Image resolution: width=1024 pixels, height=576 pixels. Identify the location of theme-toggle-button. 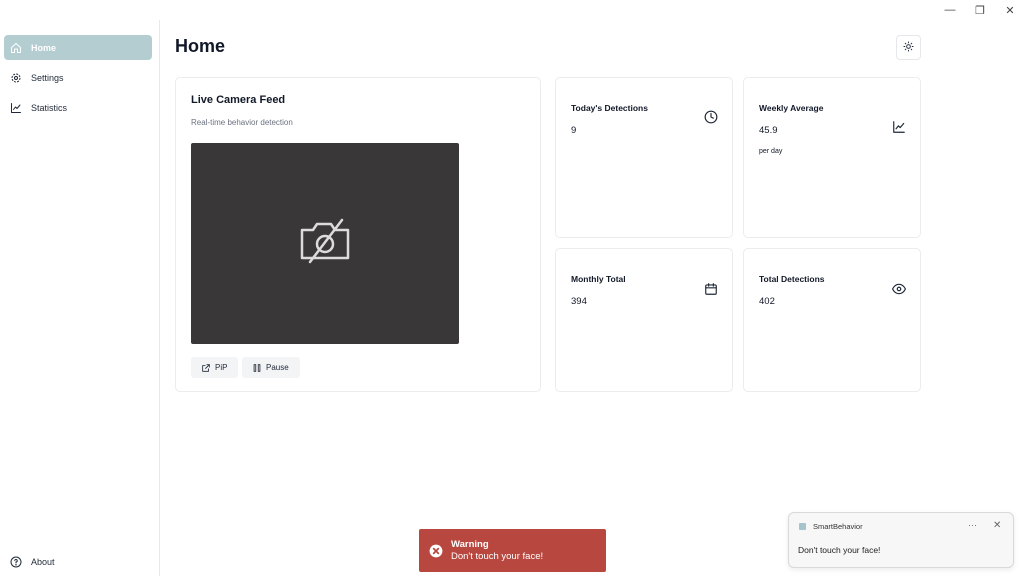
(908, 47).